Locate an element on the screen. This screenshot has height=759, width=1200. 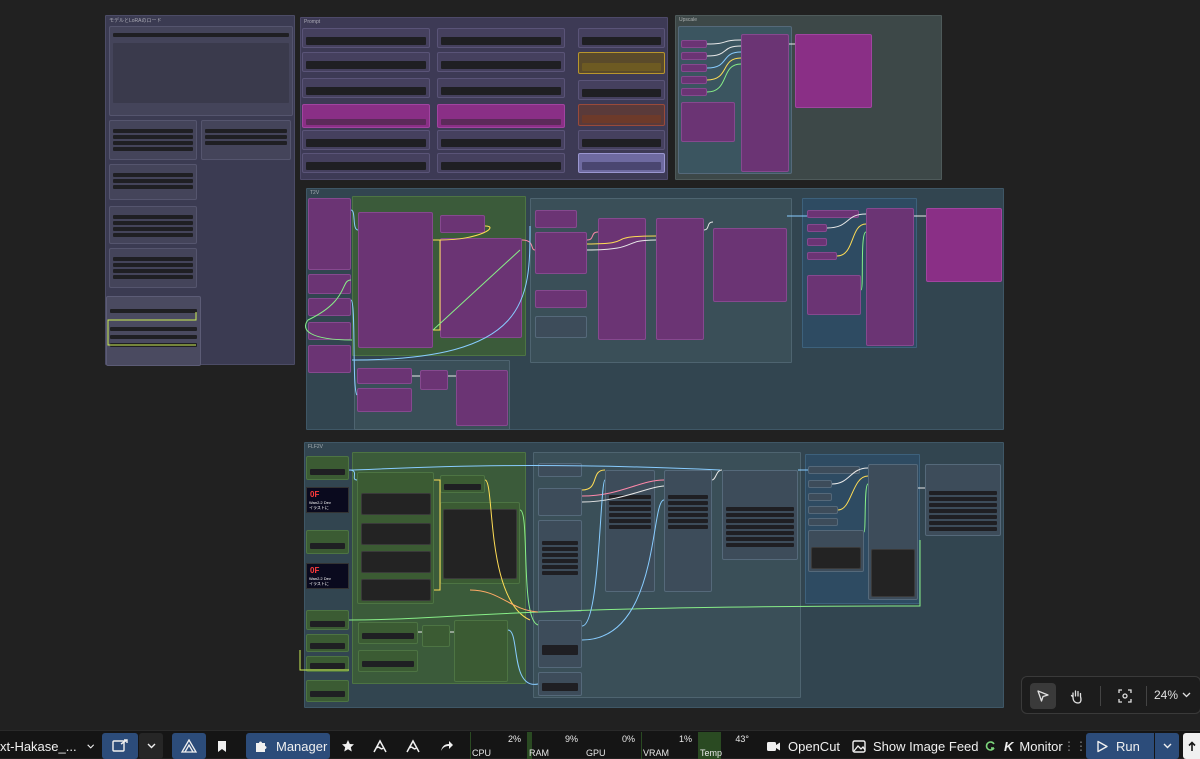
queue-mode-button is located at coordinates (120, 746).